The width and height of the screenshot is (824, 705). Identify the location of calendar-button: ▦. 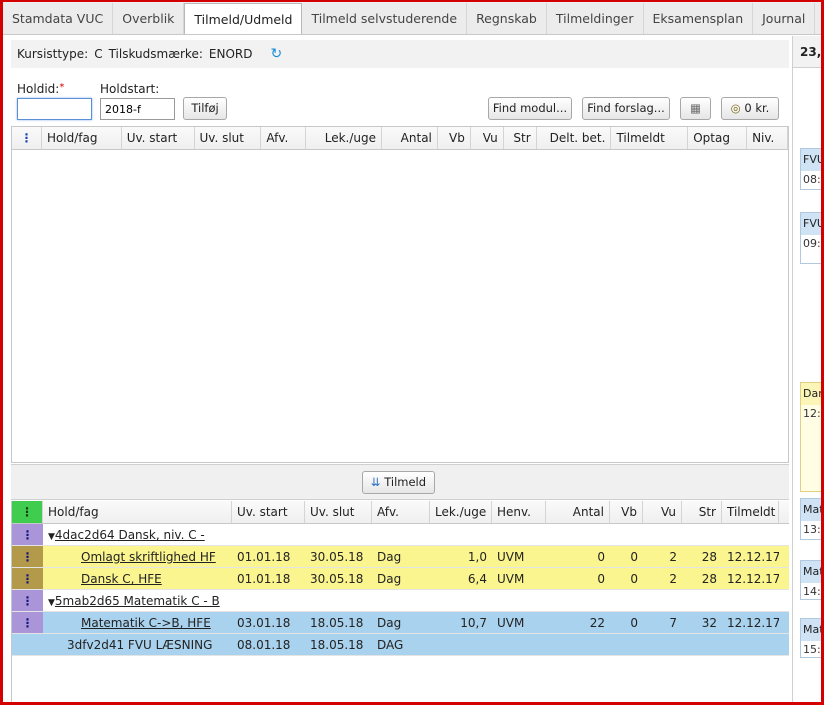
(695, 108).